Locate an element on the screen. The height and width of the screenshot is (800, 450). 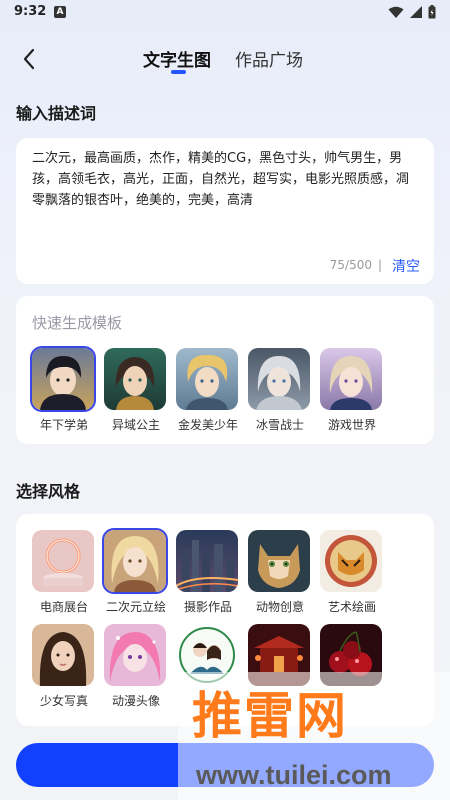
template-item: 年下学弟 is located at coordinates (63, 389).